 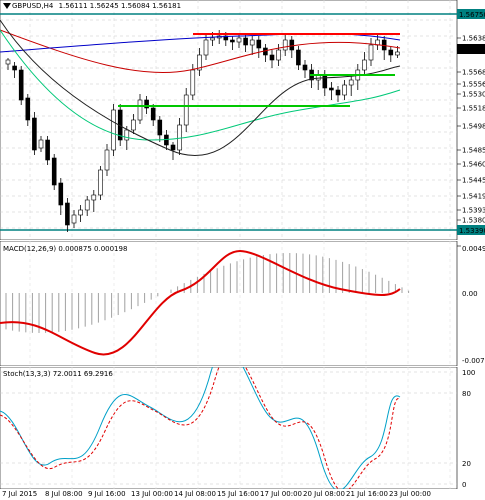 What do you see at coordinates (473, 211) in the screenshot?
I see `price-tick-label: 1.53930` at bounding box center [473, 211].